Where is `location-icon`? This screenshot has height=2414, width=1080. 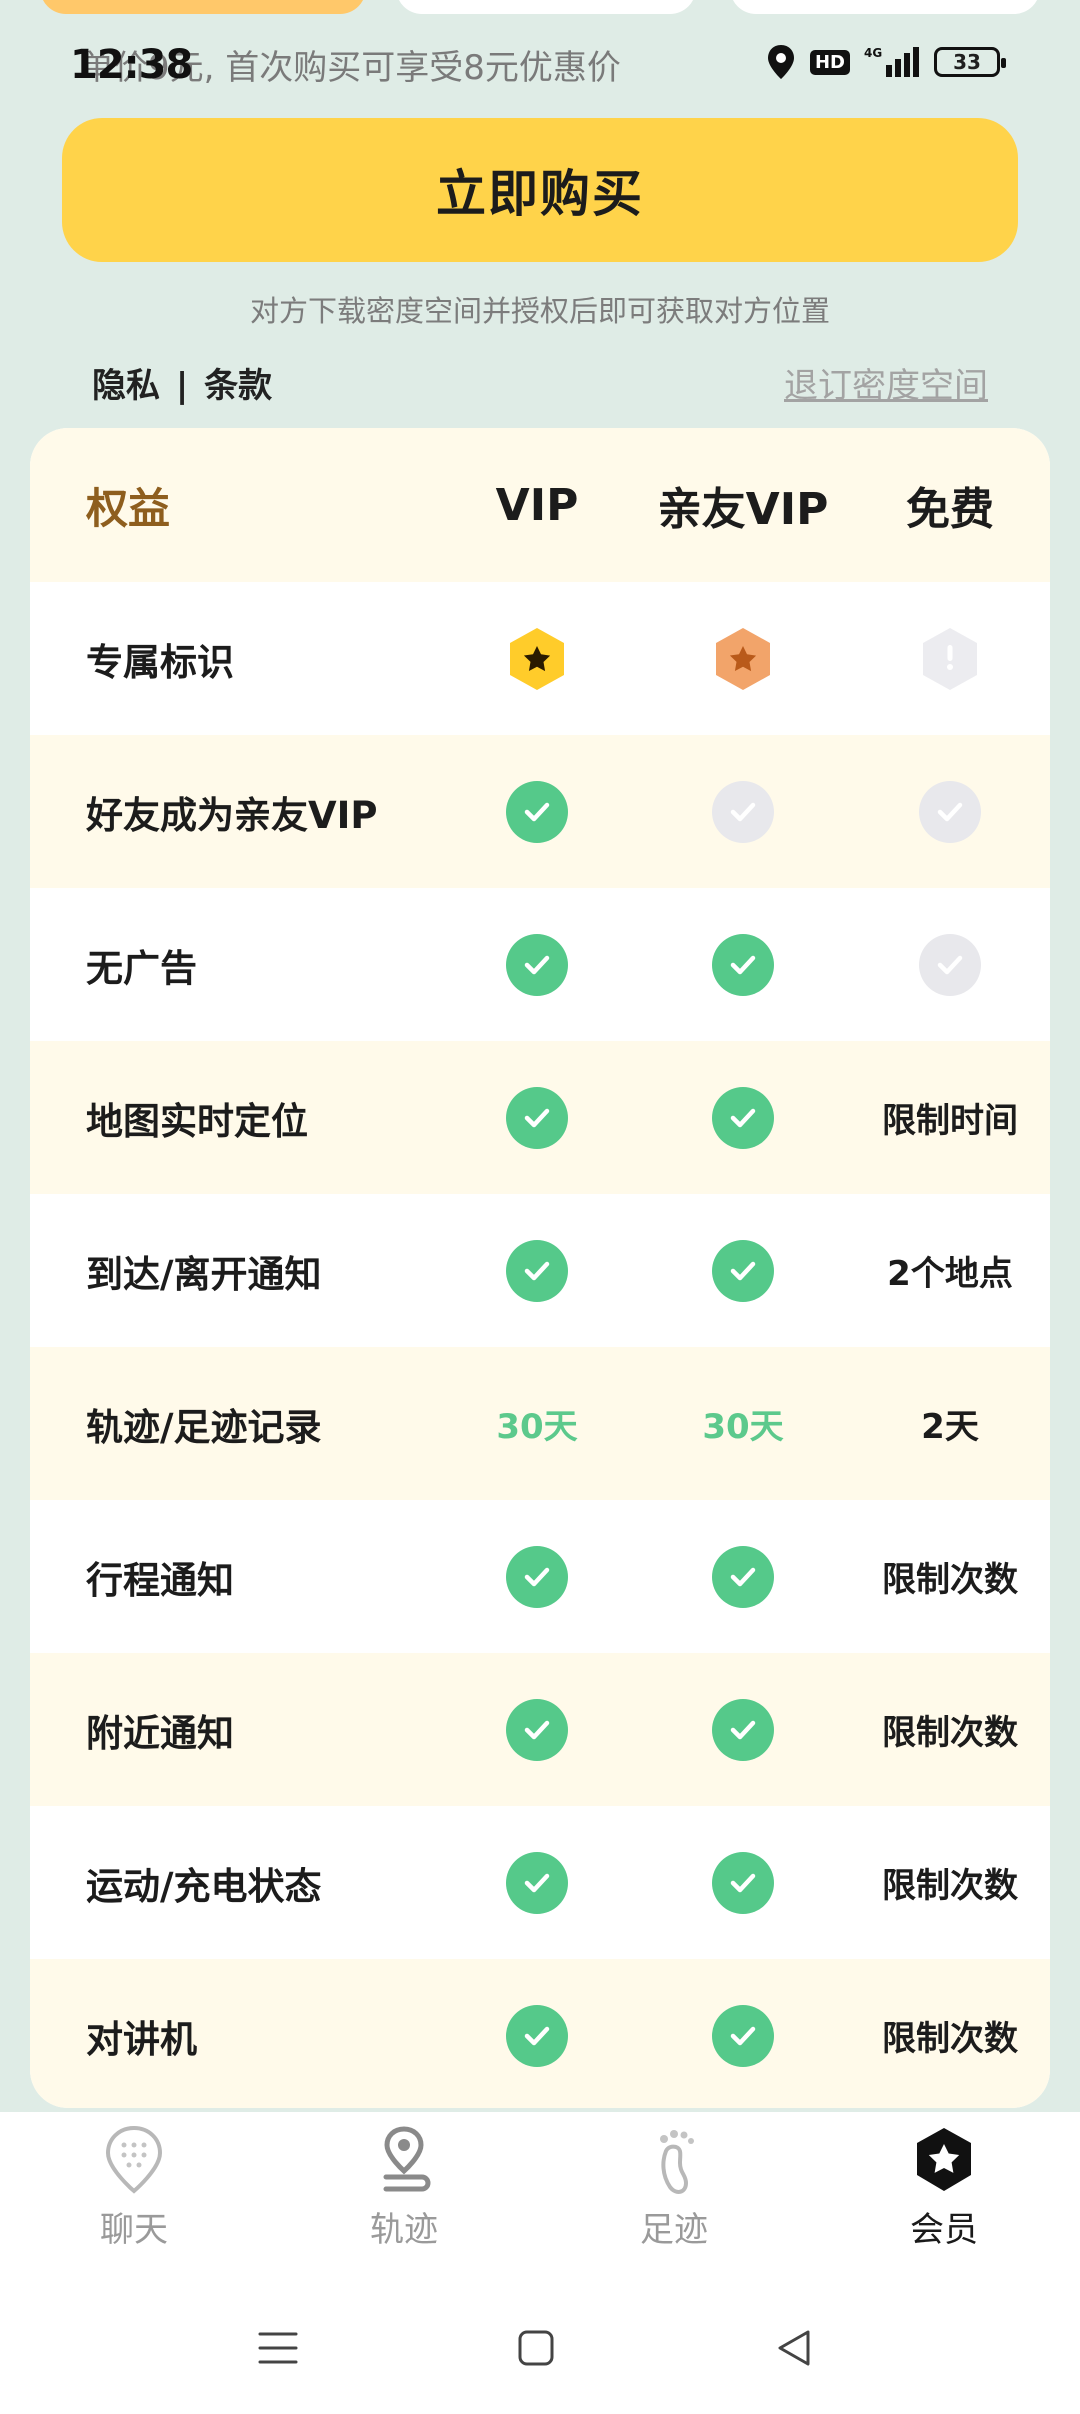 location-icon is located at coordinates (780, 62).